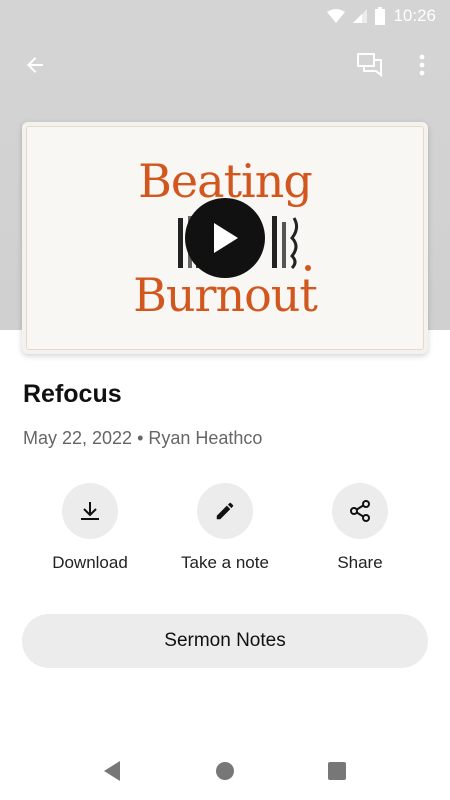  I want to click on more-menu-button, so click(422, 65).